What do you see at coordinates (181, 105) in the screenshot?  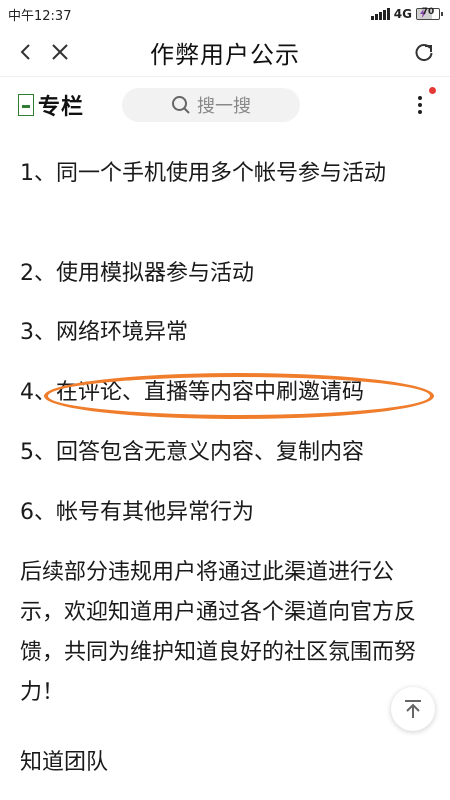 I see `search-icon` at bounding box center [181, 105].